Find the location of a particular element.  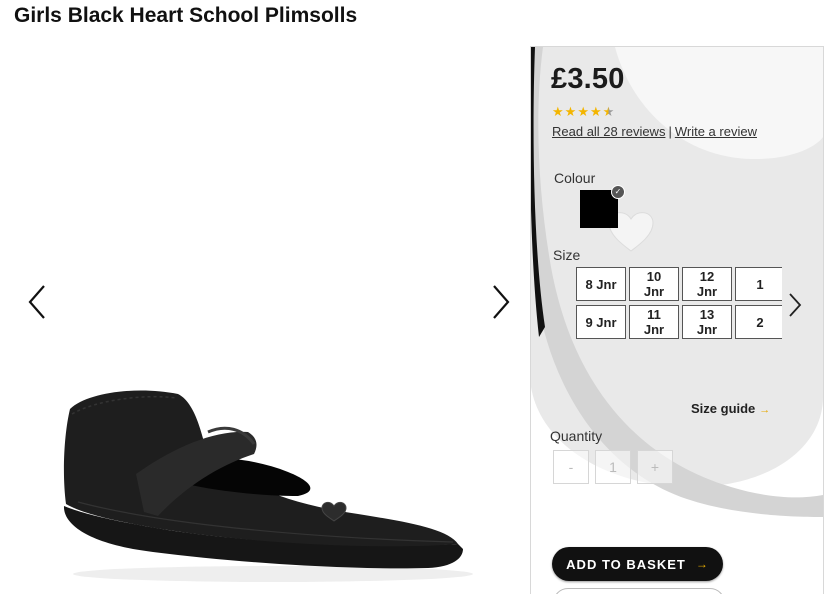

quantity-decrease-button: - is located at coordinates (571, 467).